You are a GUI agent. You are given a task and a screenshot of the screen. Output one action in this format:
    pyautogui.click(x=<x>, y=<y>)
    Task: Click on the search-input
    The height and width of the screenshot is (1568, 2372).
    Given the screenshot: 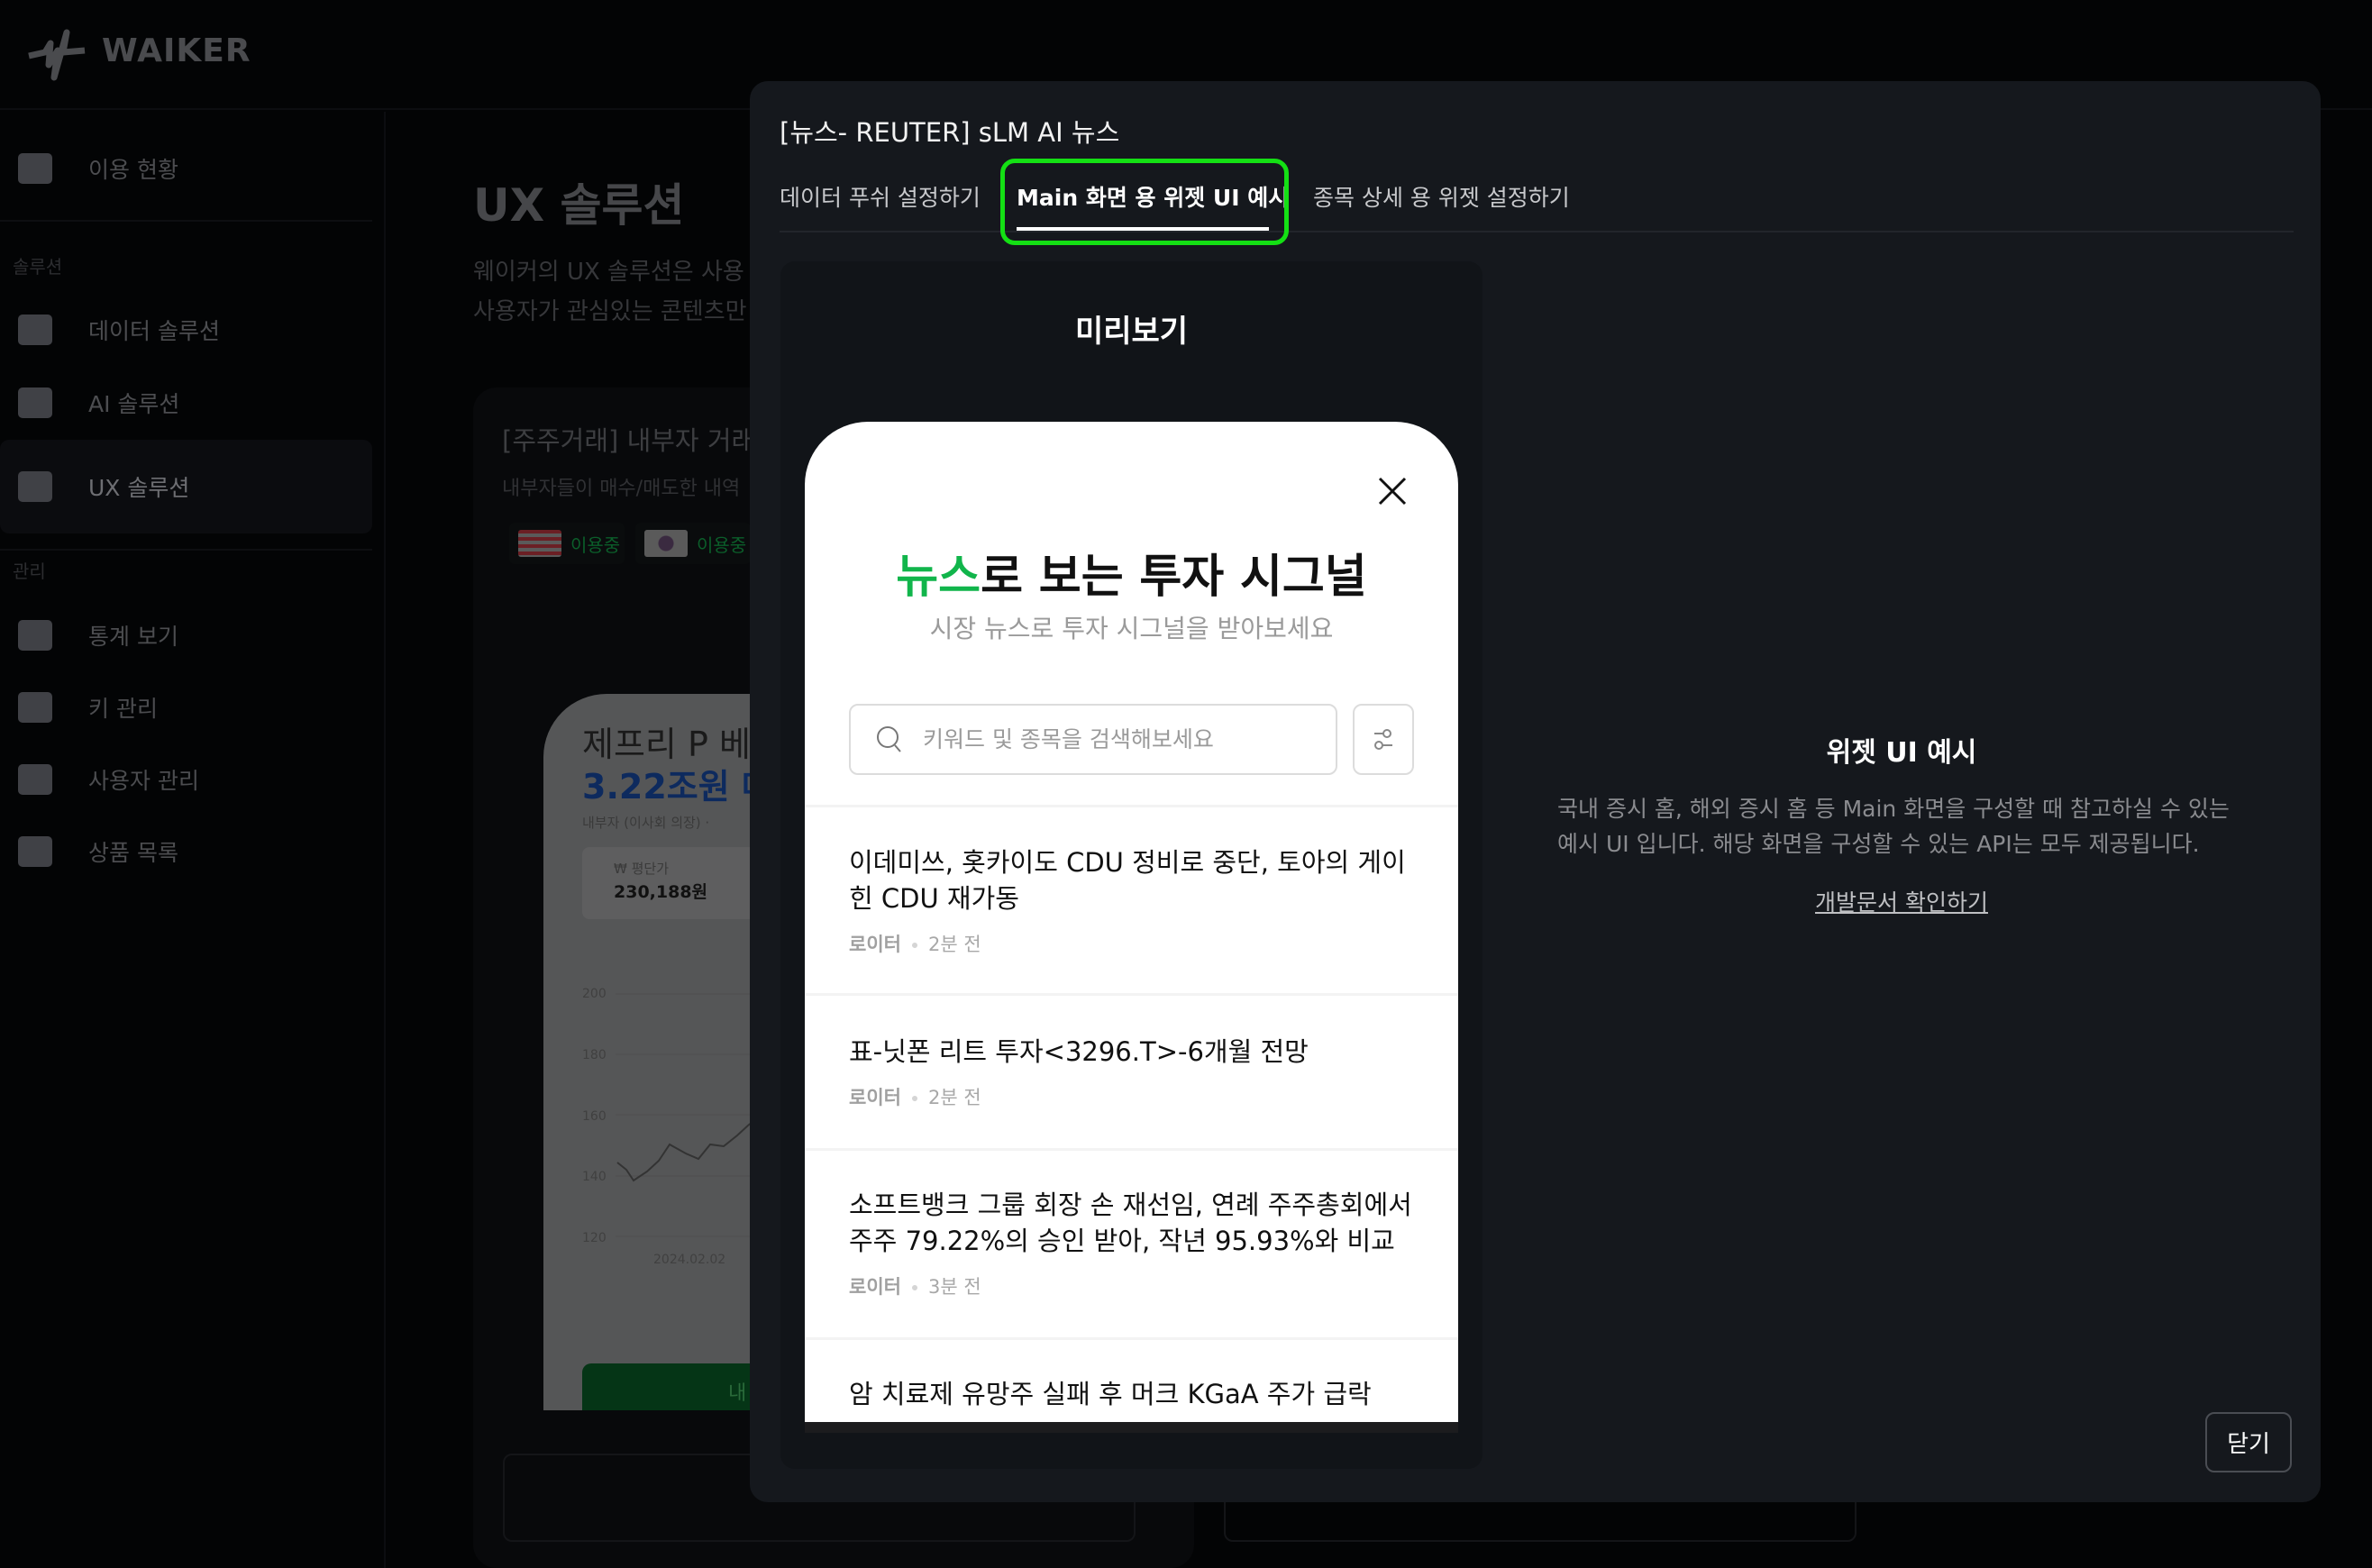 What is the action you would take?
    pyautogui.click(x=1116, y=739)
    